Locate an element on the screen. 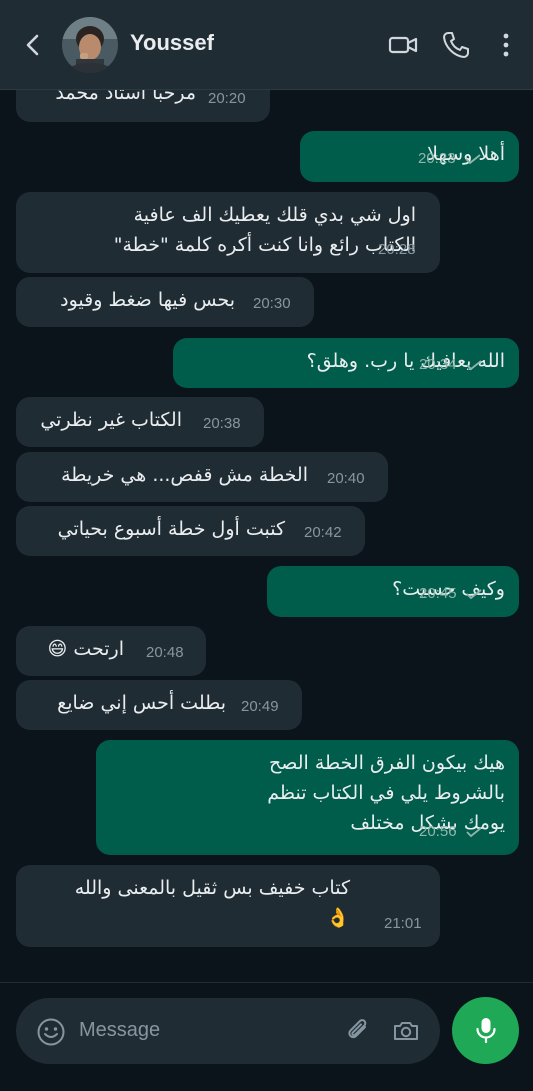 This screenshot has height=1091, width=533. message-time: 20:23 is located at coordinates (450, 159).